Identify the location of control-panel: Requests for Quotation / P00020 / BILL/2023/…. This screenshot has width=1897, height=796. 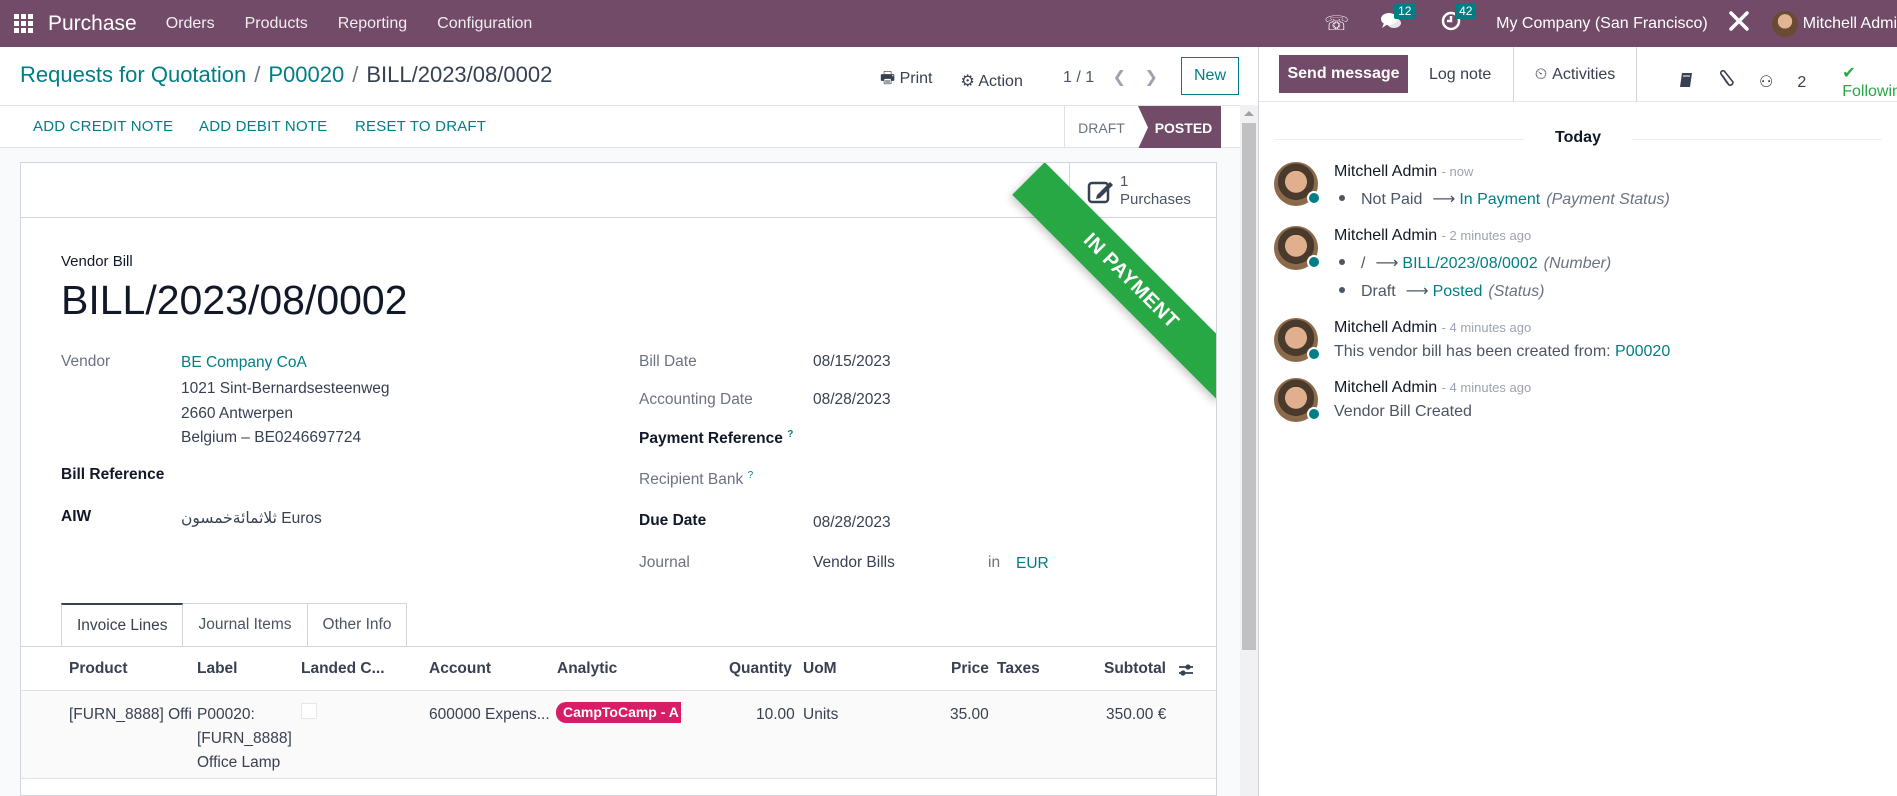
(629, 98).